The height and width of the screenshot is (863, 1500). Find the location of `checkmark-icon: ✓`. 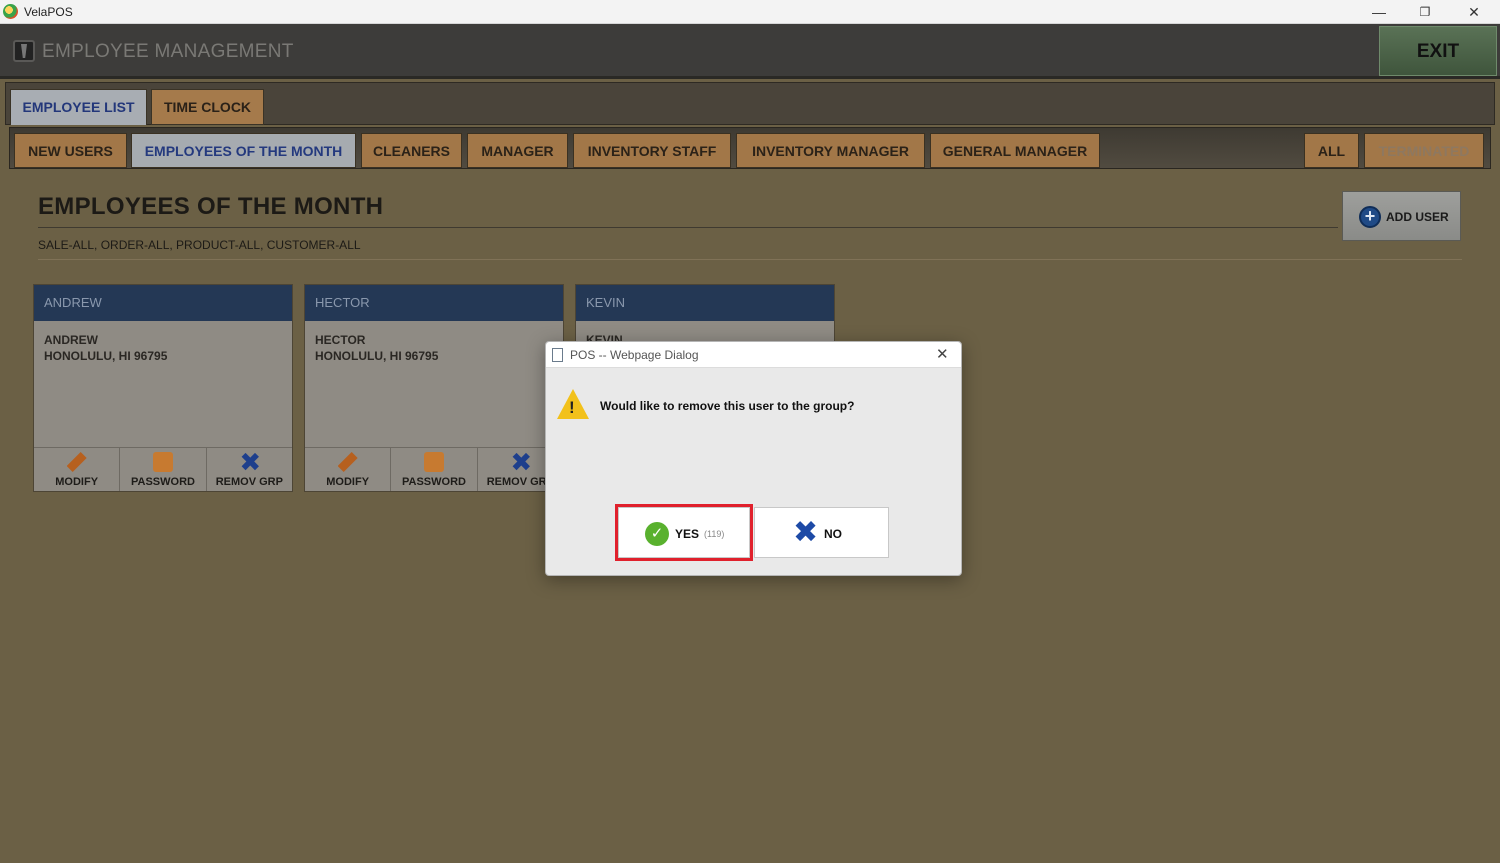

checkmark-icon: ✓ is located at coordinates (657, 534).